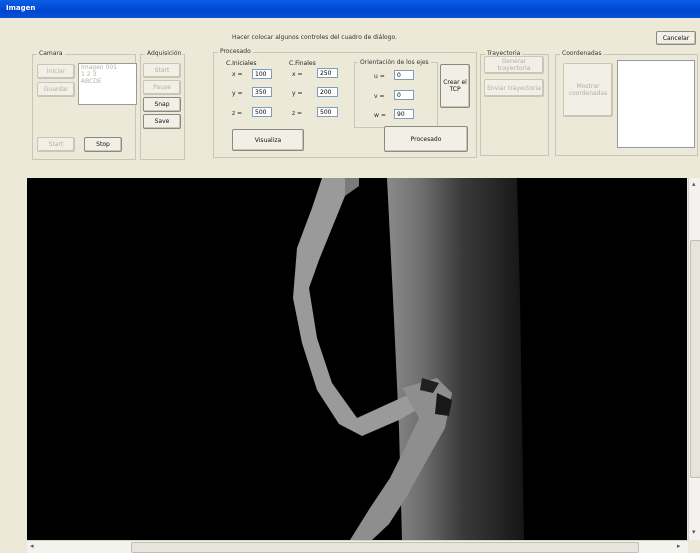 The image size is (700, 553). Describe the element at coordinates (162, 87) in the screenshot. I see `acq-pause-button: Pause` at that location.